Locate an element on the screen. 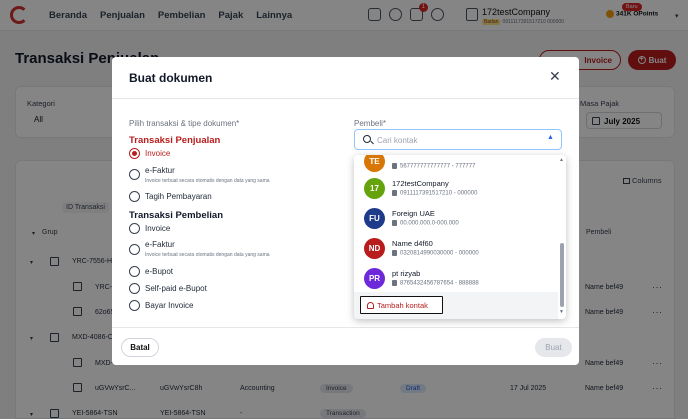  contact-npwp: 0911117391517210 - 000000 is located at coordinates (434, 193).